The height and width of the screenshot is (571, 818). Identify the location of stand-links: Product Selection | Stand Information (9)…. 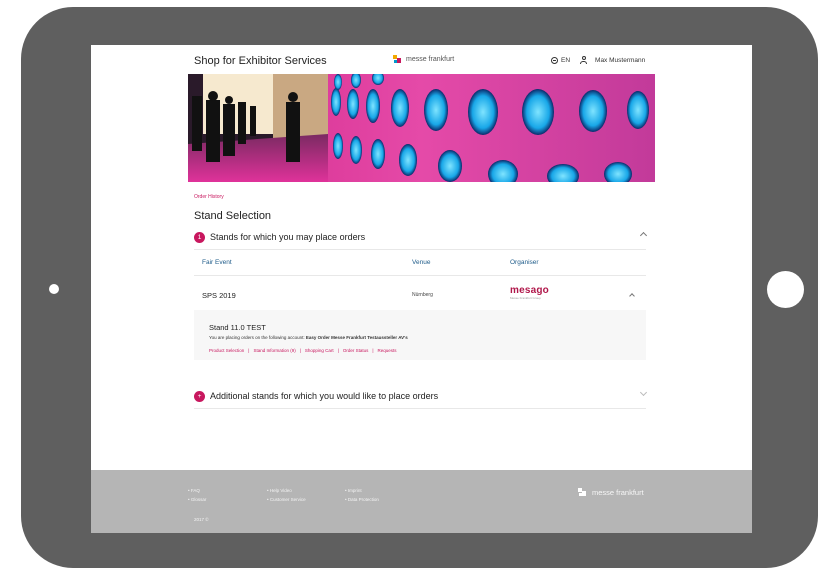
(303, 350).